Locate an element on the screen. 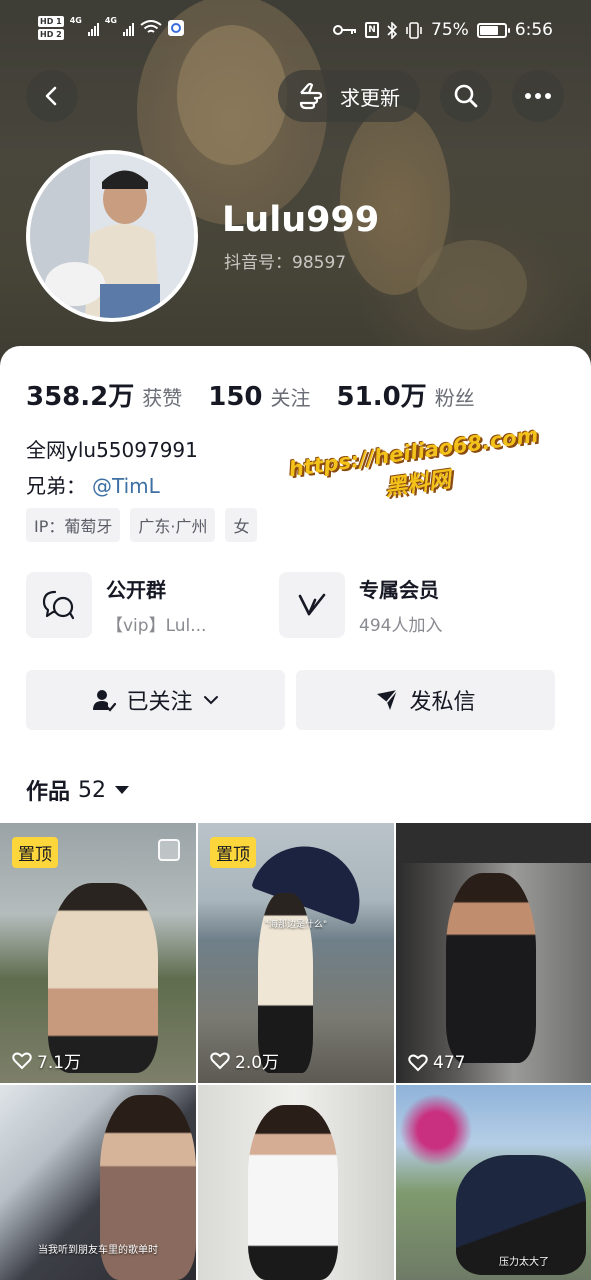 This screenshot has width=591, height=1280. video-likes: 477 is located at coordinates (436, 1063).